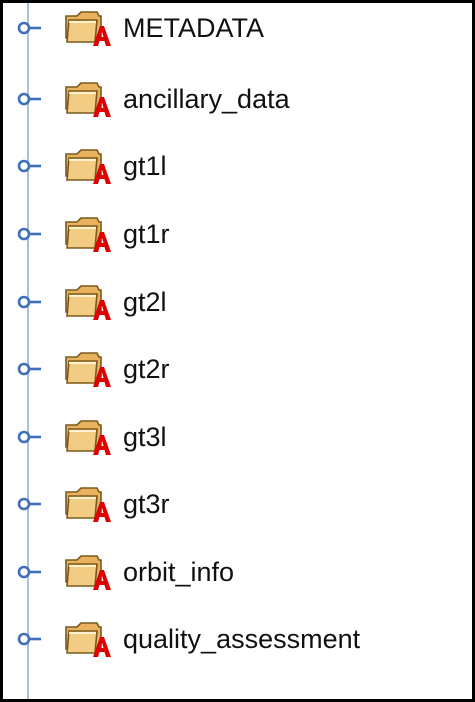  I want to click on tree-node-2: gt1l, so click(237, 166).